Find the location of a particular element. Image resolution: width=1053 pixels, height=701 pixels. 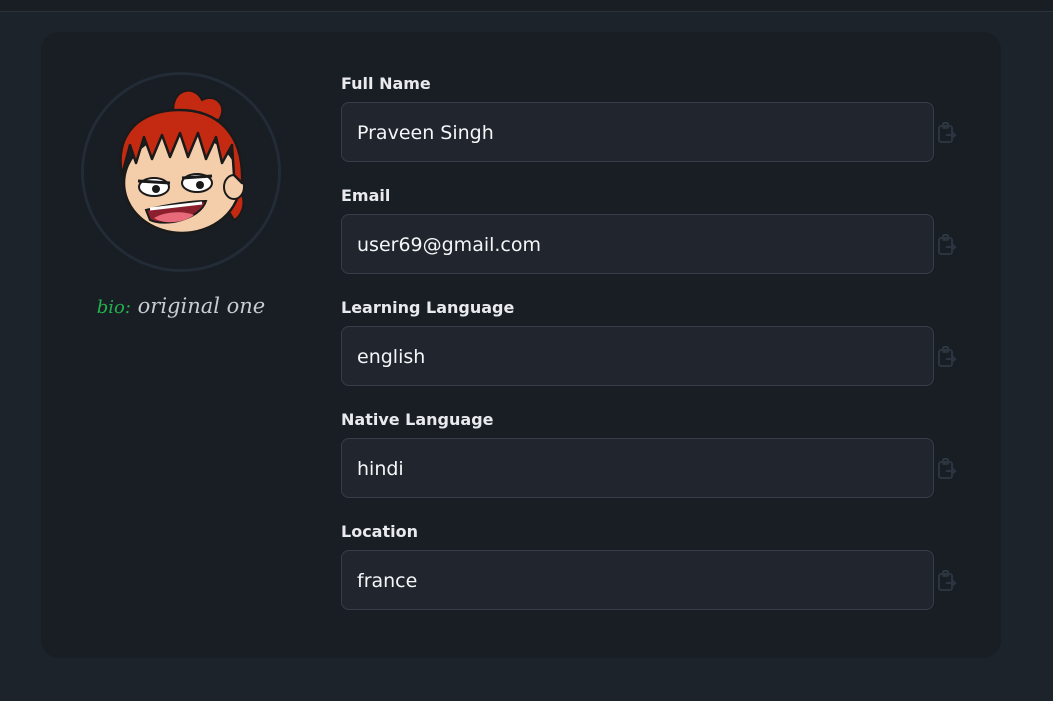

avatar is located at coordinates (181, 172).